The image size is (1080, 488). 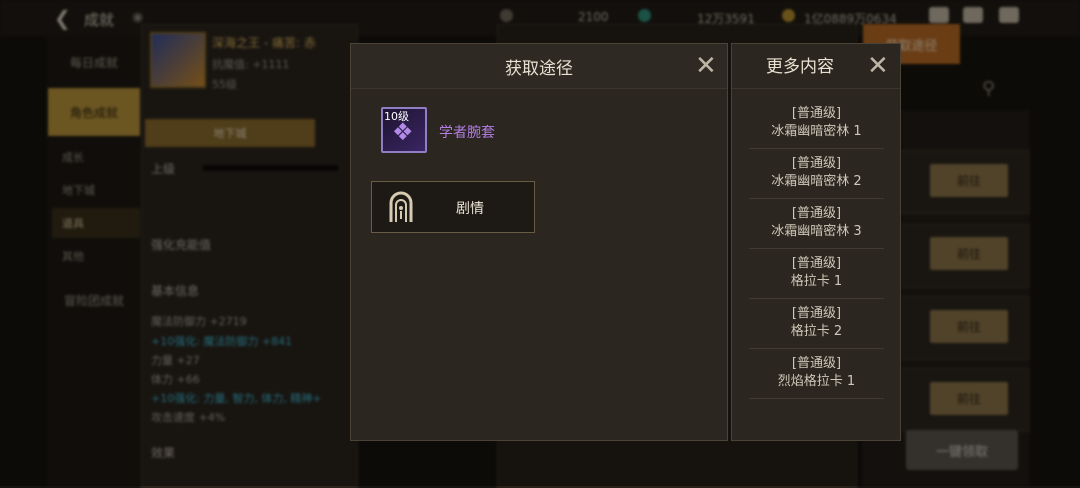 I want to click on dungeon-name: 冰霜幽暗密林 1, so click(x=816, y=131).